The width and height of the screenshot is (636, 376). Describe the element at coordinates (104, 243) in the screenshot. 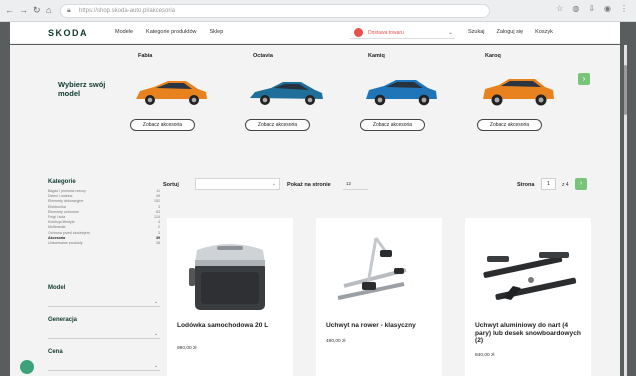

I see `category-item: Uniwersalne produkty 28` at that location.